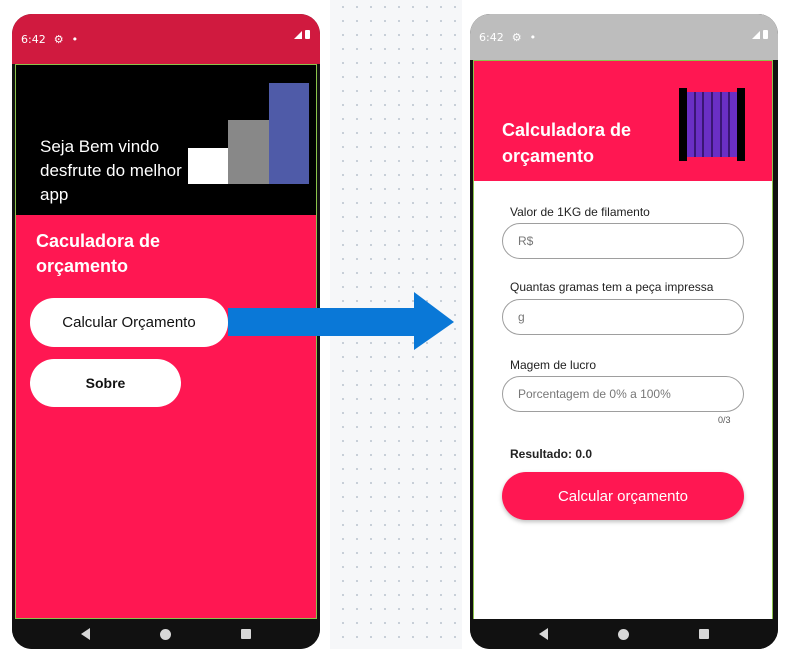 This screenshot has width=788, height=649. What do you see at coordinates (712, 124) in the screenshot?
I see `filament-spool-icon` at bounding box center [712, 124].